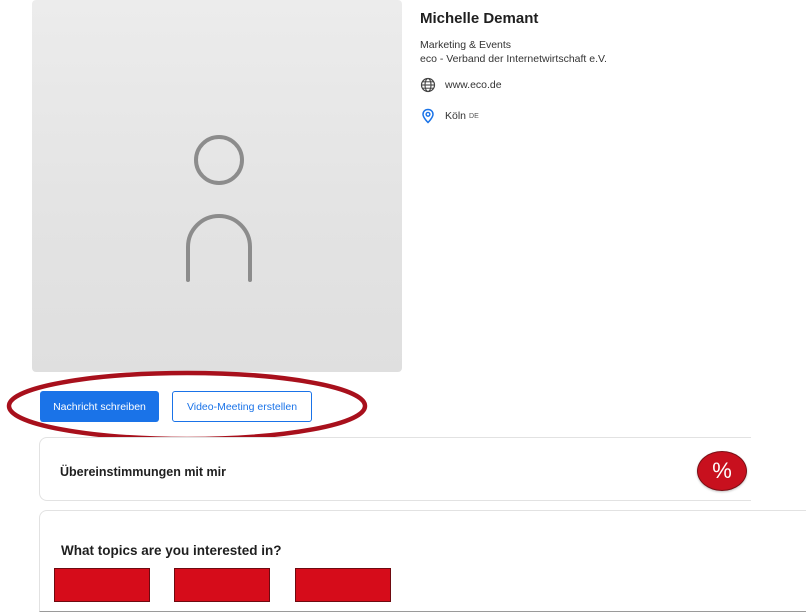 The width and height of the screenshot is (806, 612). Describe the element at coordinates (428, 85) in the screenshot. I see `globe-icon` at that location.